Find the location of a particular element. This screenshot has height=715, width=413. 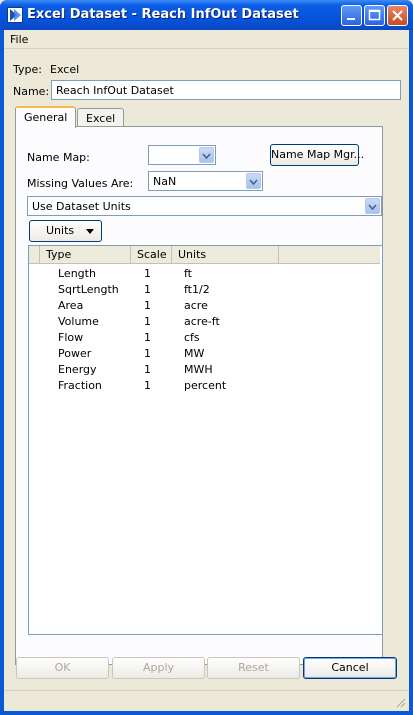

ok-button: OK is located at coordinates (62, 668).